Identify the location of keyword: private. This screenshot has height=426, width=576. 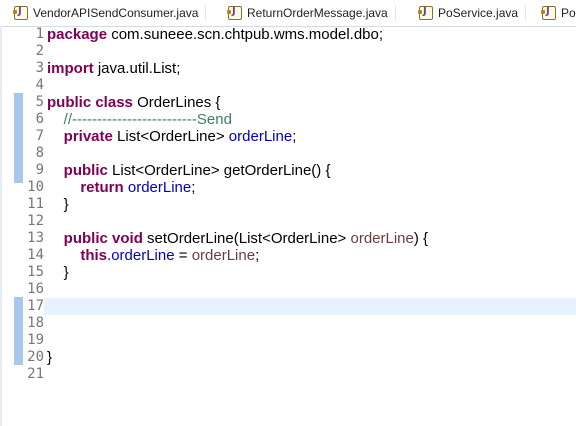
(88, 136).